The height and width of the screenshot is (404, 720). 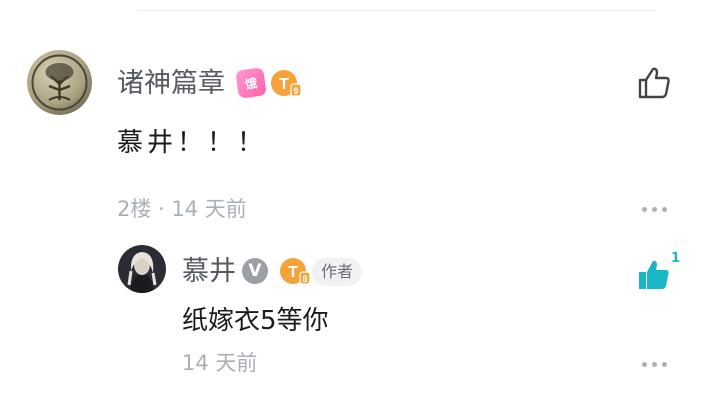 I want to click on thumbs-up-icon, so click(x=654, y=83).